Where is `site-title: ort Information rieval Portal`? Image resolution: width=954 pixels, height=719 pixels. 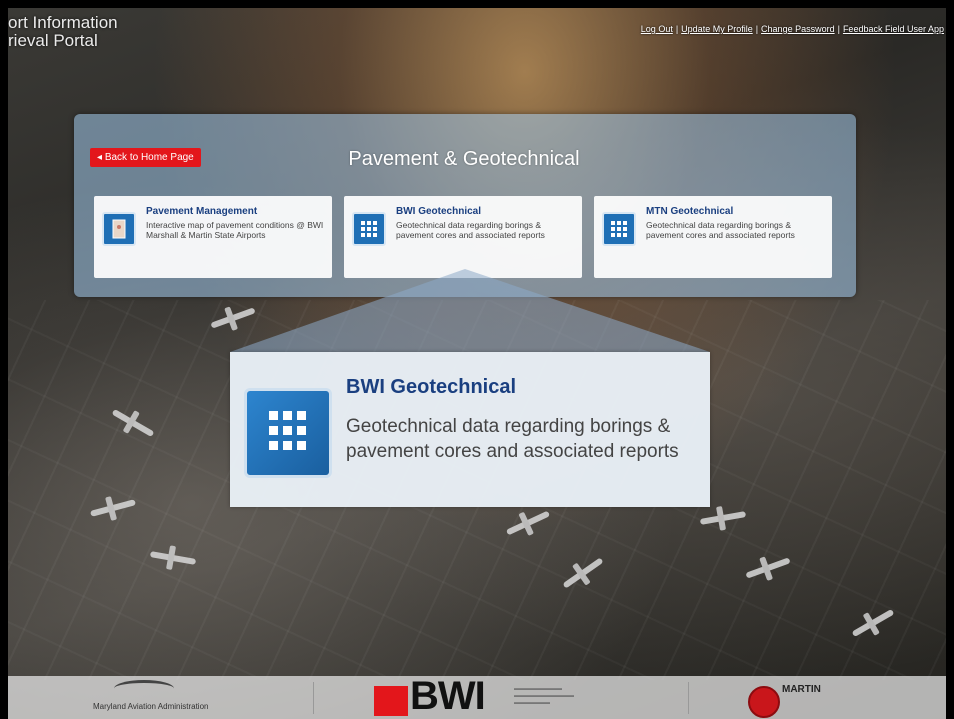 site-title: ort Information rieval Portal is located at coordinates (63, 31).